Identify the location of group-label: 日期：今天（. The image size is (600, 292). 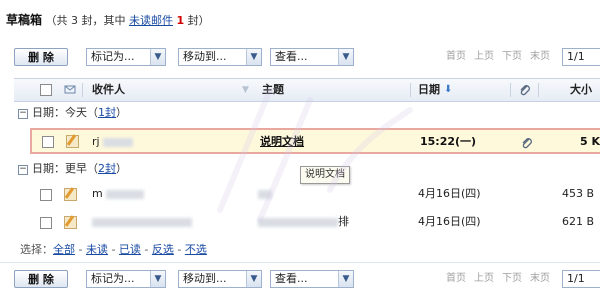
(65, 112).